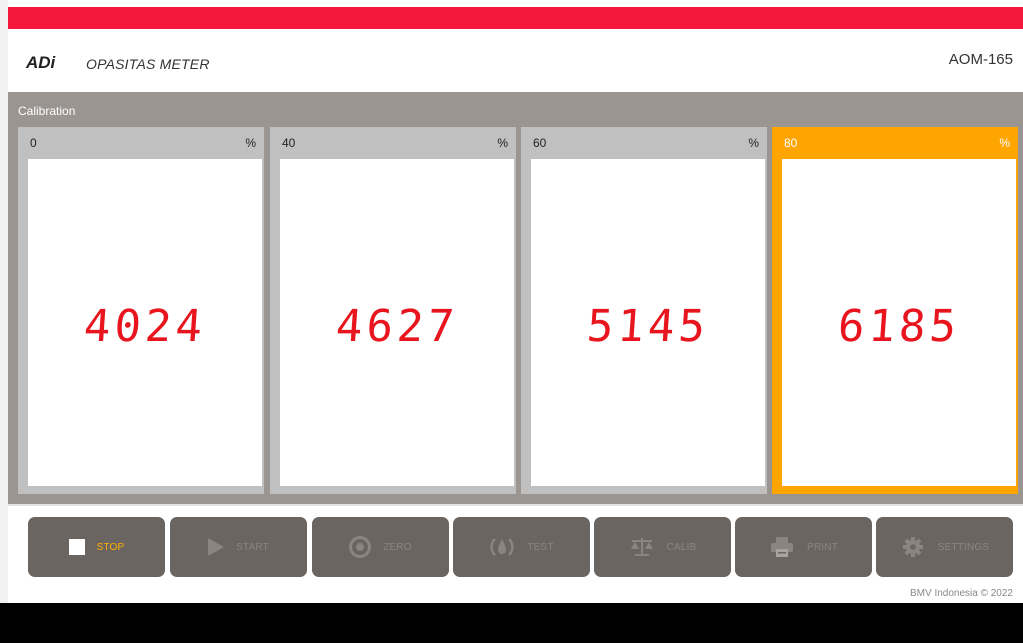 This screenshot has height=643, width=1023. What do you see at coordinates (515, 60) in the screenshot?
I see `header: ADi OPASITAS METER AOM-165` at bounding box center [515, 60].